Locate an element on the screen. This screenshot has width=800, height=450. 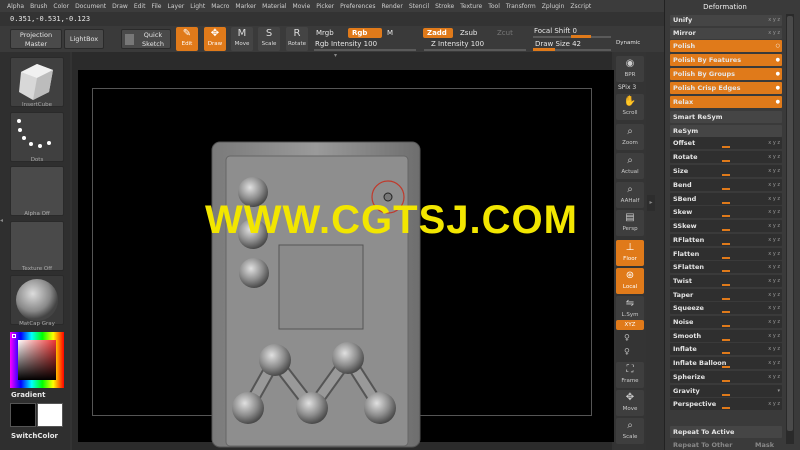
smart-resym-button: Smart ReSym is located at coordinates (726, 117).